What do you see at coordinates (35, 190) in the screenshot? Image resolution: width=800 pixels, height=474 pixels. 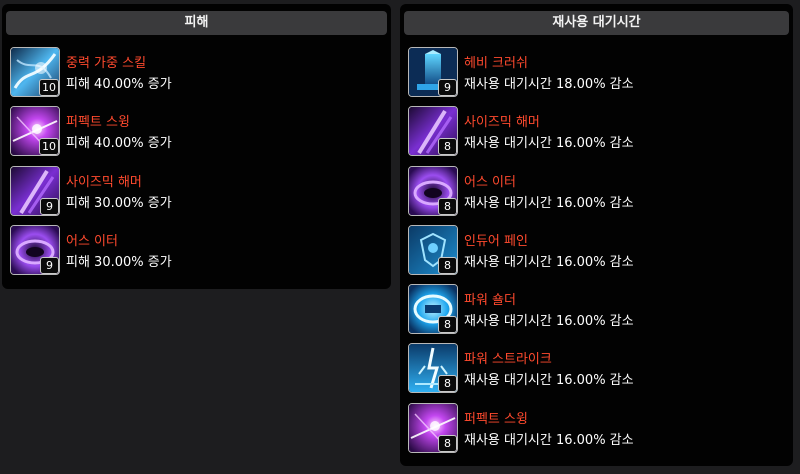 I see `seismic-hammer-icon: 9` at bounding box center [35, 190].